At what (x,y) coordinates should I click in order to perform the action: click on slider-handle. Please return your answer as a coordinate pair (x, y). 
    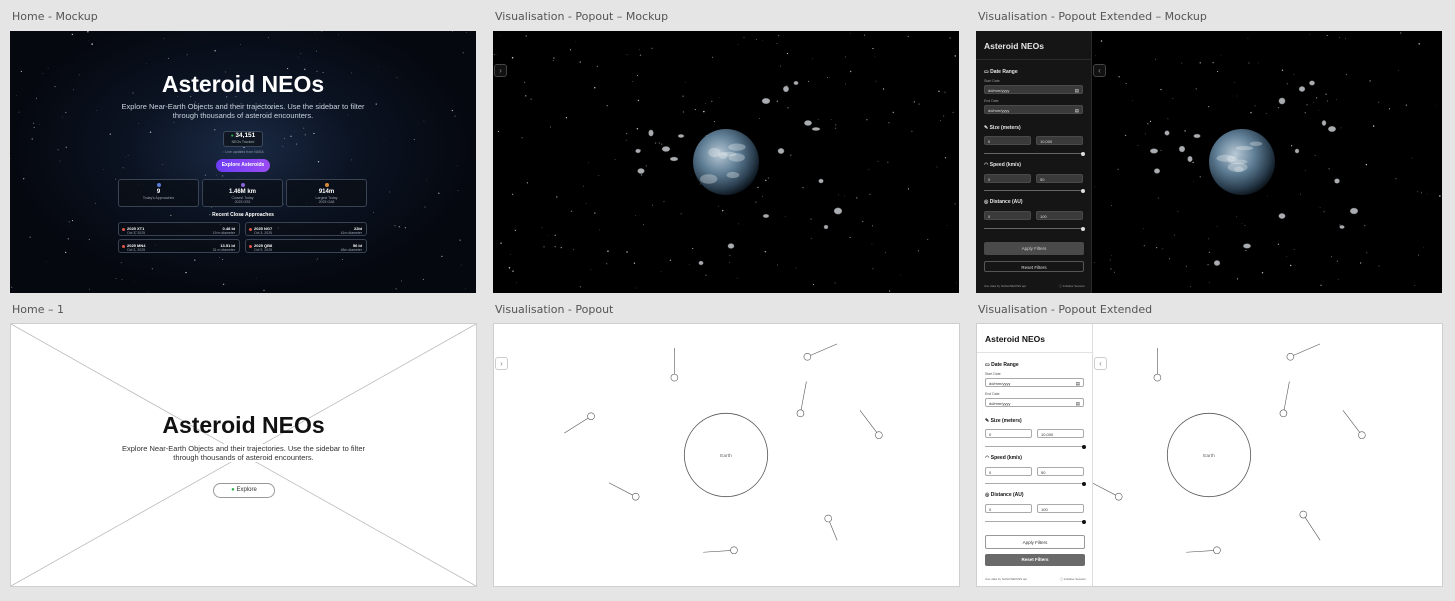
    Looking at the image, I should click on (1084, 483).